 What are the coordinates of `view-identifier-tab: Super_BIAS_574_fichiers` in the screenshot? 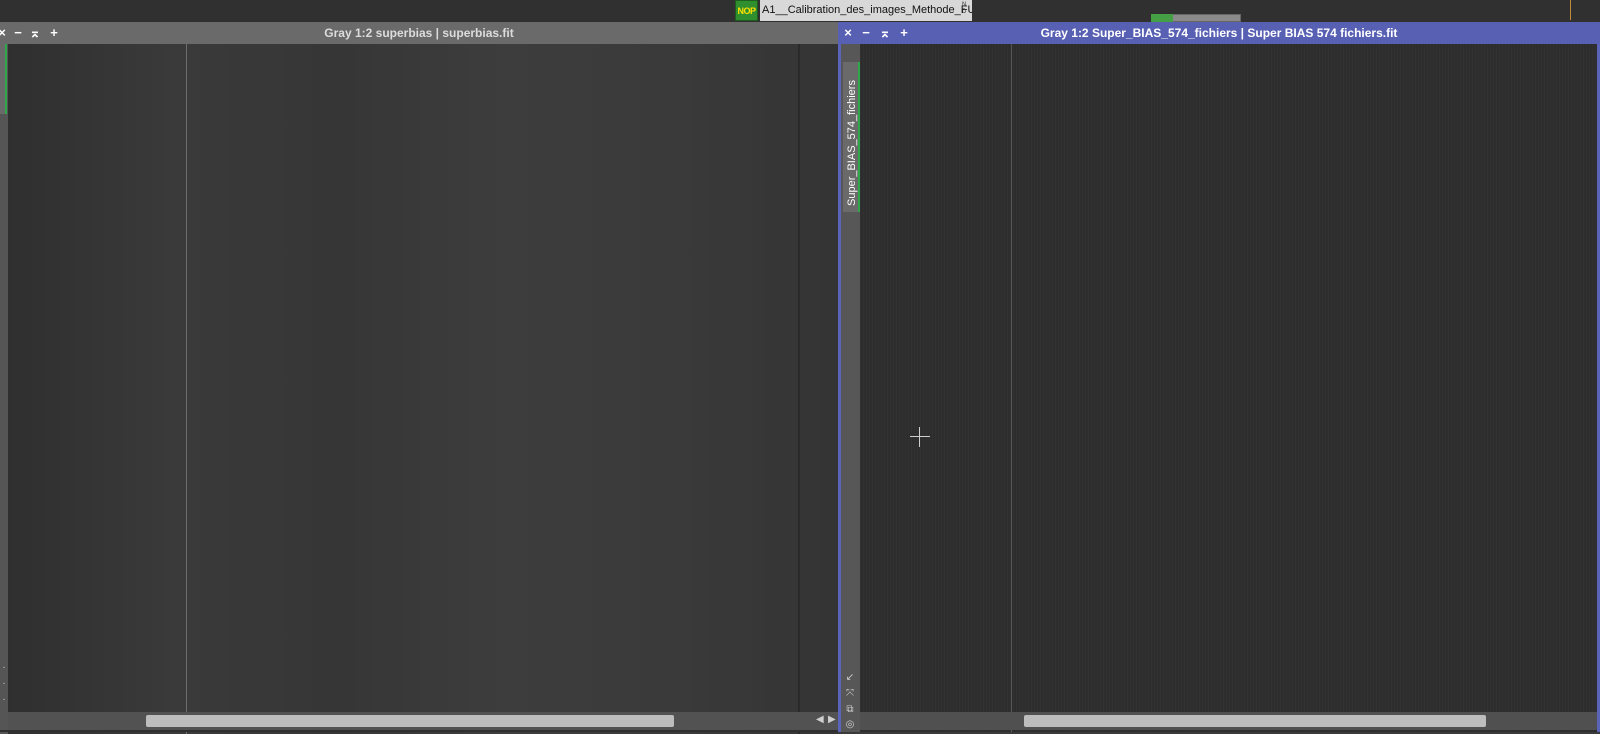 It's located at (852, 137).